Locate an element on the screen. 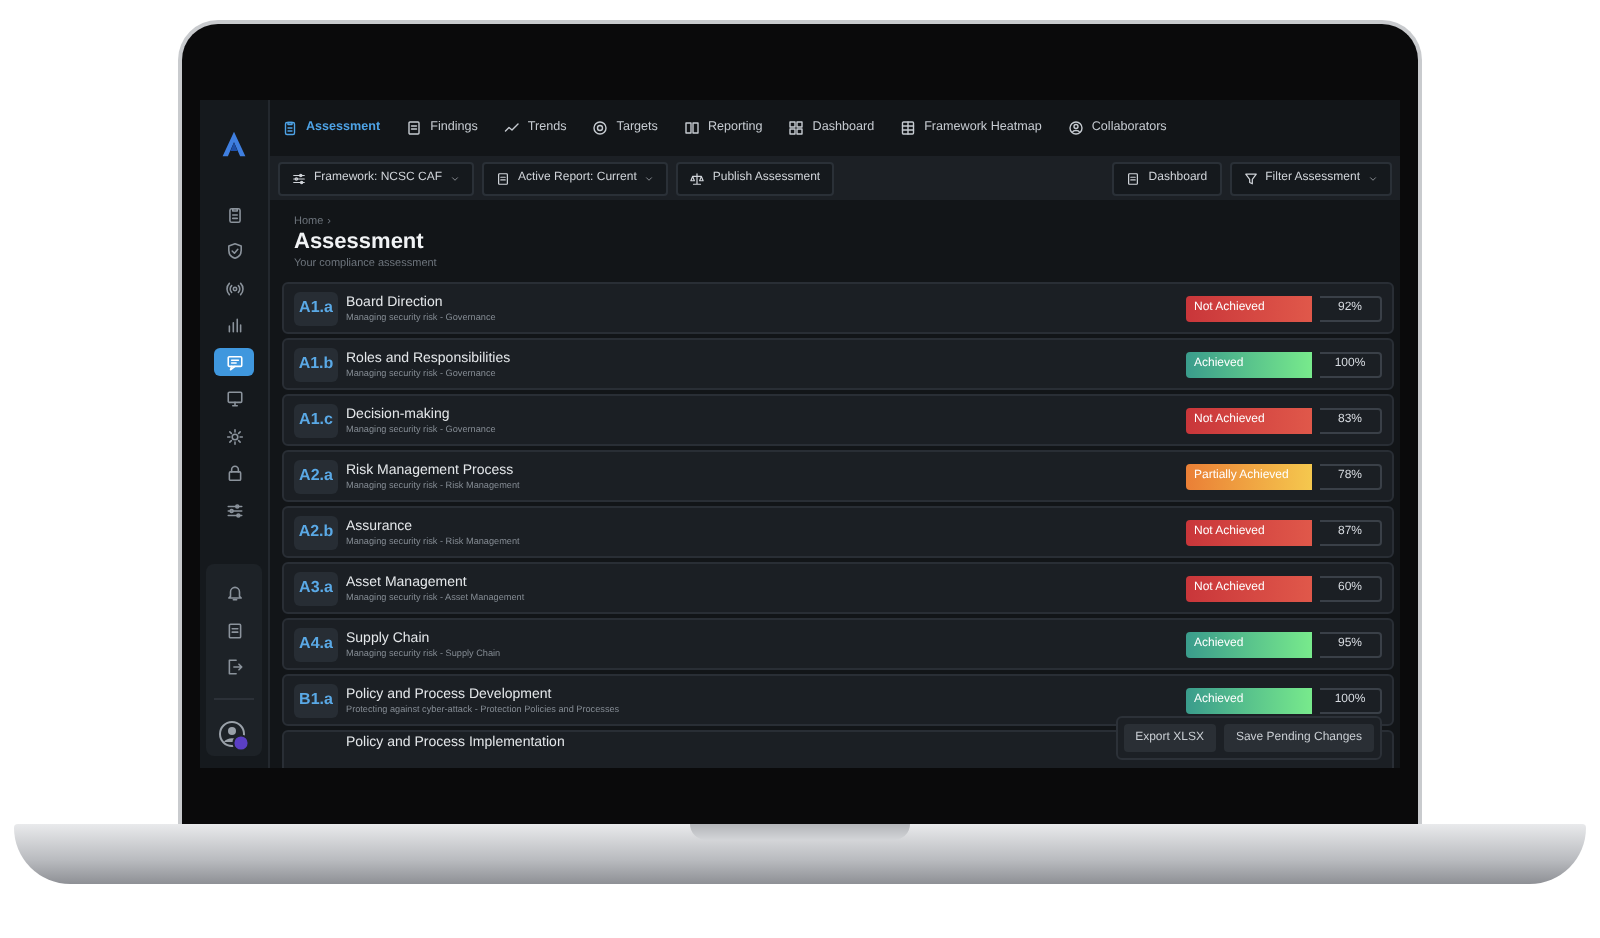 The width and height of the screenshot is (1600, 938). target-icon is located at coordinates (600, 128).